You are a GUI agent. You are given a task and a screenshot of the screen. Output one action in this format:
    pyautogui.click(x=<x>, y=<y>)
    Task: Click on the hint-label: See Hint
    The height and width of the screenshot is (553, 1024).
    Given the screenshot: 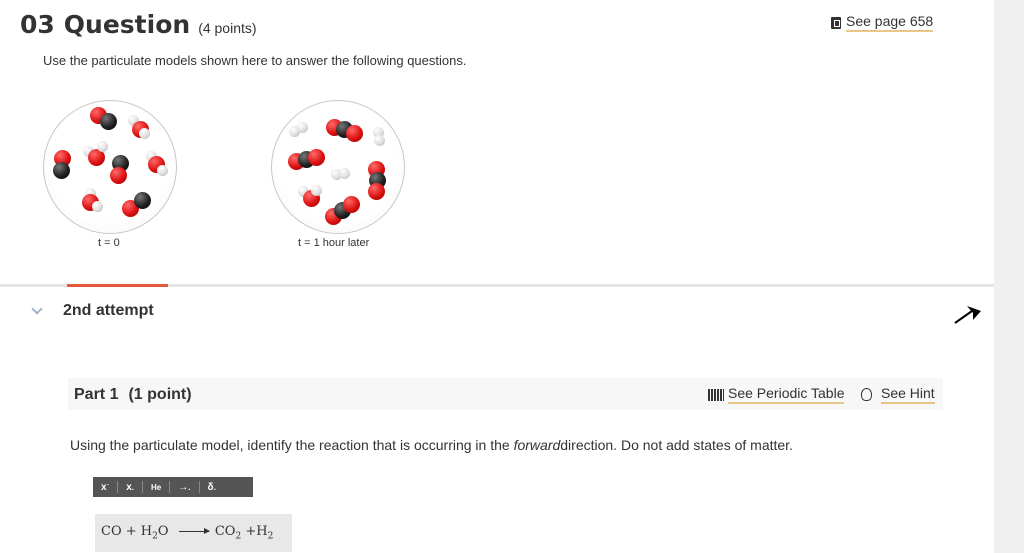 What is the action you would take?
    pyautogui.click(x=908, y=394)
    